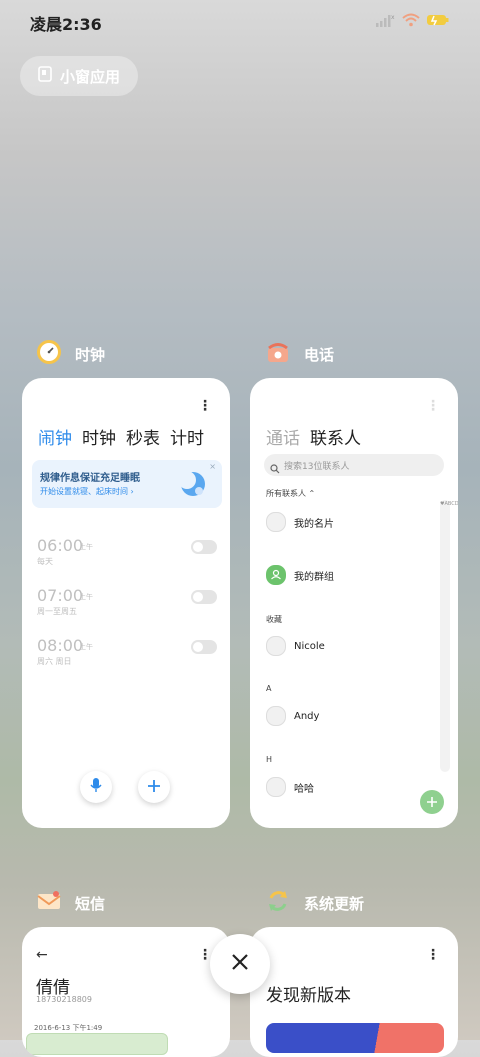 The height and width of the screenshot is (1057, 480). Describe the element at coordinates (68, 1028) in the screenshot. I see `message-timestamp: 2016-6-13 下午1:49` at that location.